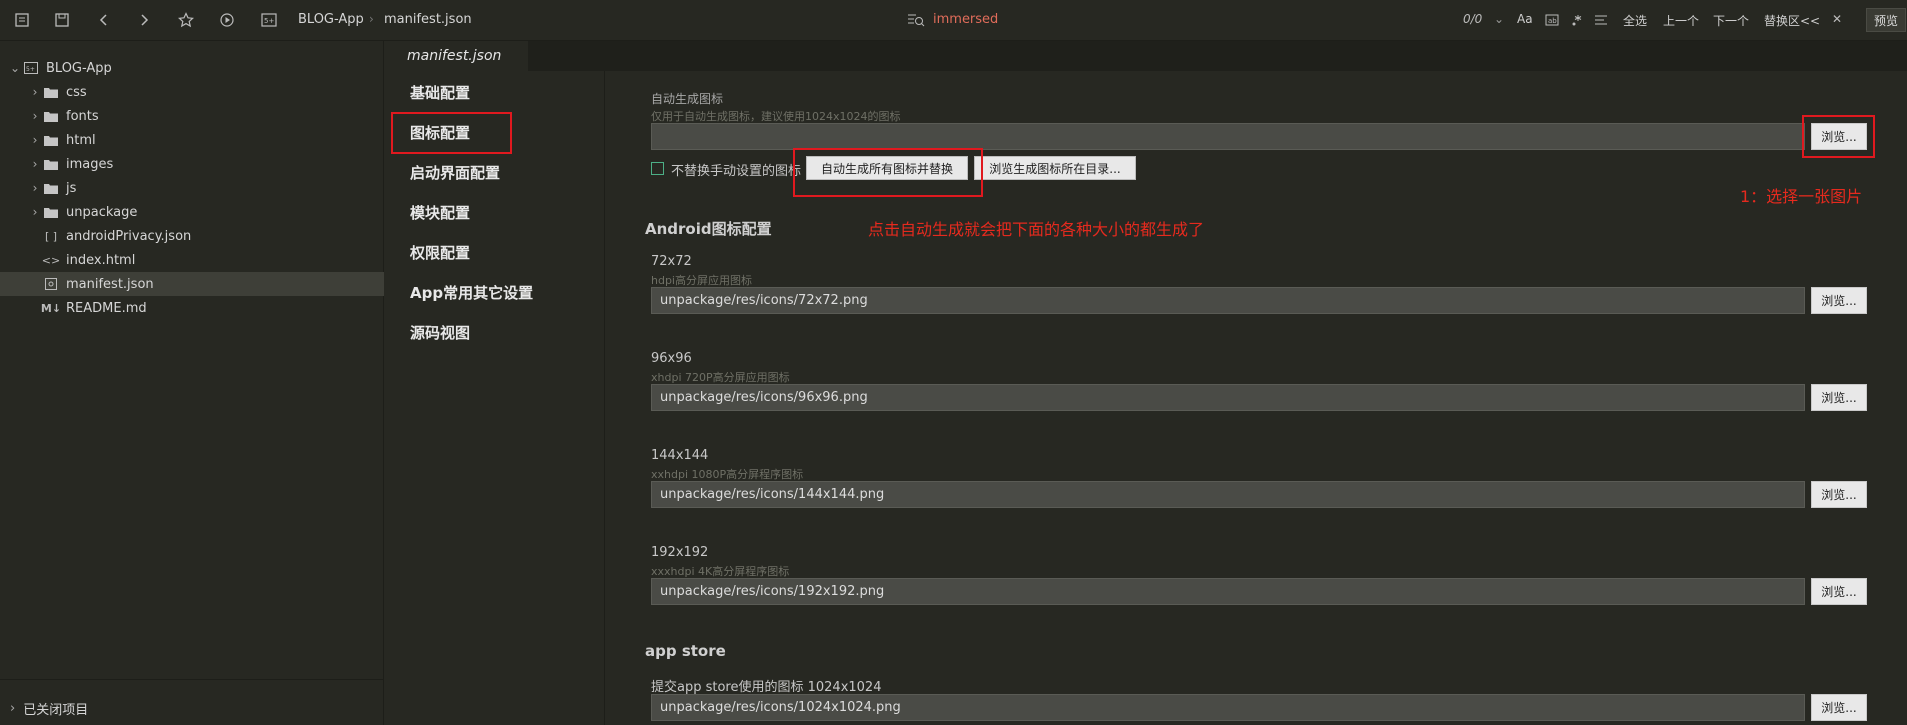  What do you see at coordinates (51, 260) in the screenshot?
I see `html-file-icon: <>` at bounding box center [51, 260].